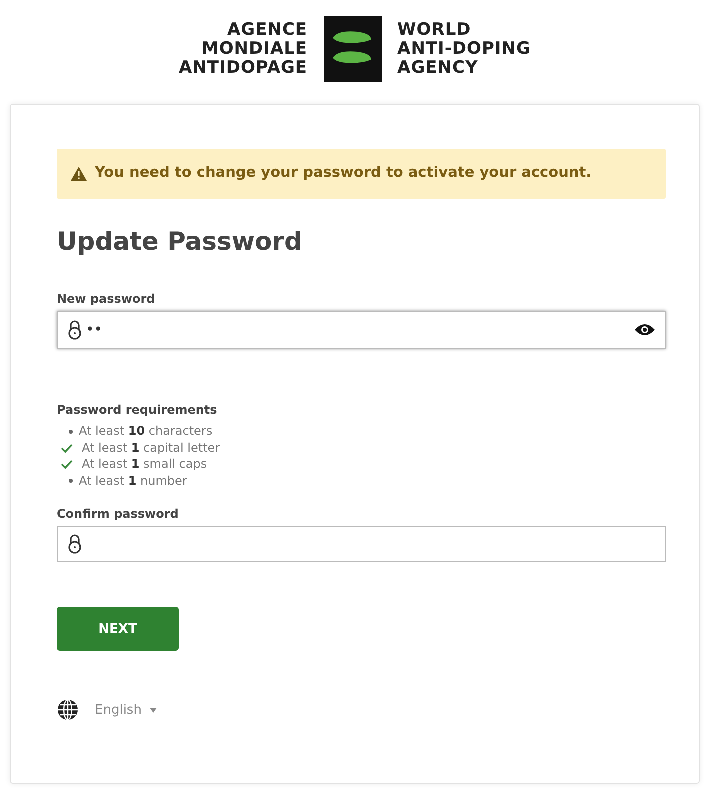 Image resolution: width=710 pixels, height=794 pixels. What do you see at coordinates (180, 242) in the screenshot?
I see `page-title: Update Password` at bounding box center [180, 242].